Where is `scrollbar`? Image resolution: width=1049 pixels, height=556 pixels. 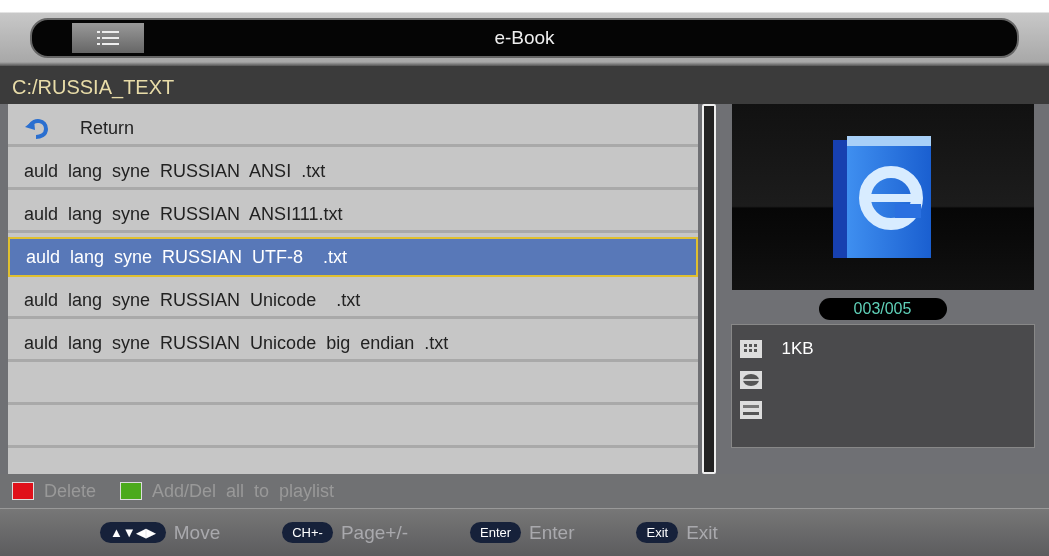
scrollbar is located at coordinates (709, 289).